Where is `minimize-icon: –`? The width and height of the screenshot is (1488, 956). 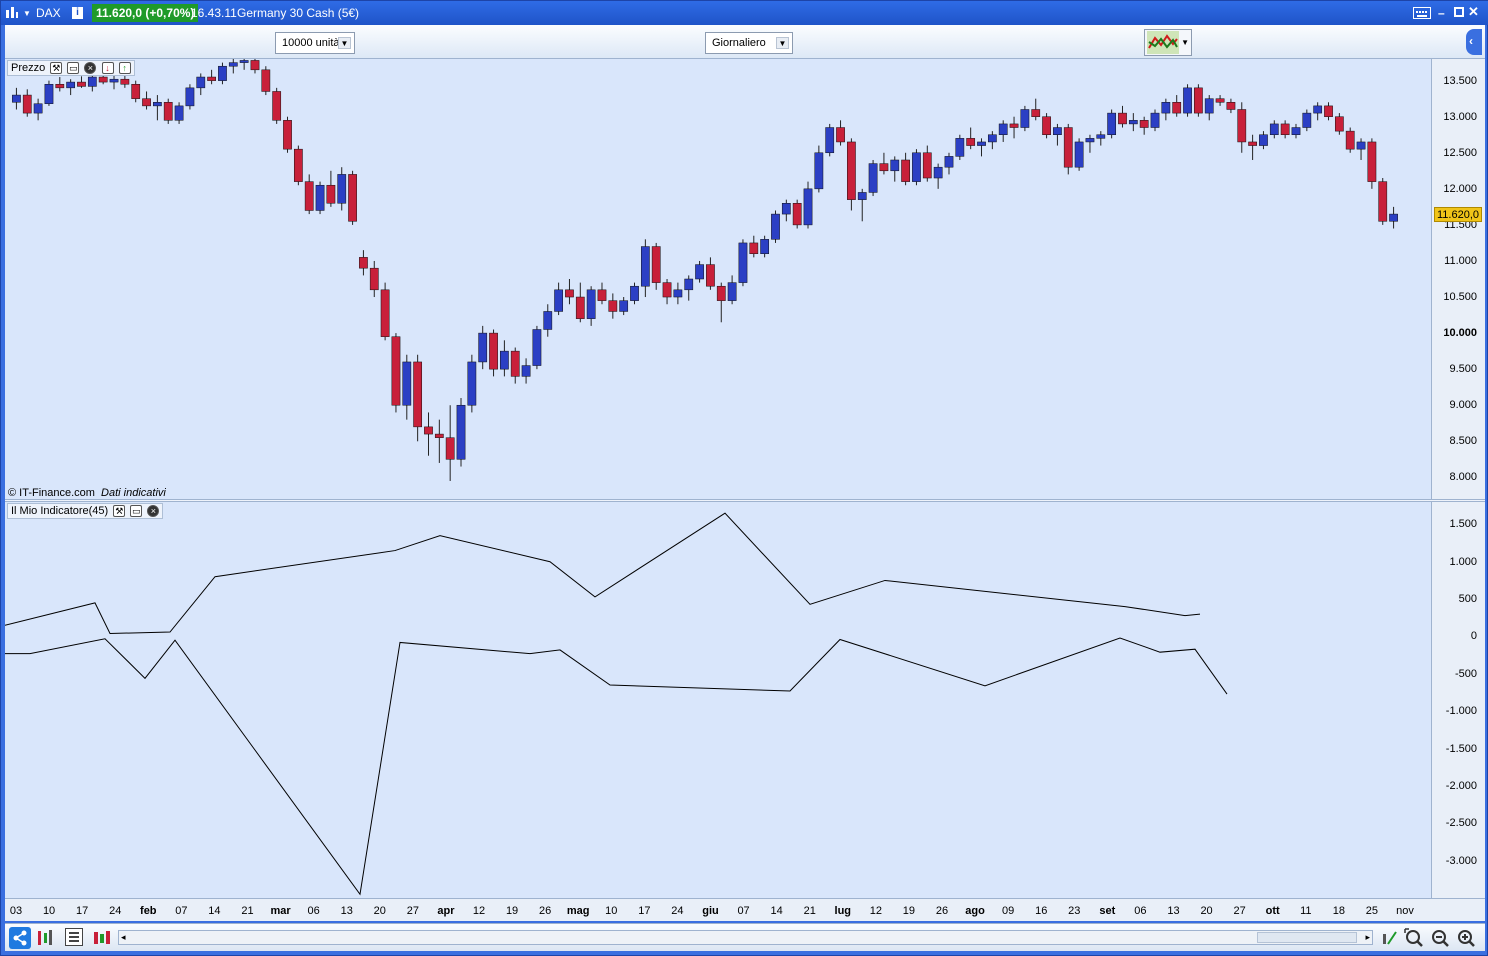
minimize-icon: – is located at coordinates (1441, 13).